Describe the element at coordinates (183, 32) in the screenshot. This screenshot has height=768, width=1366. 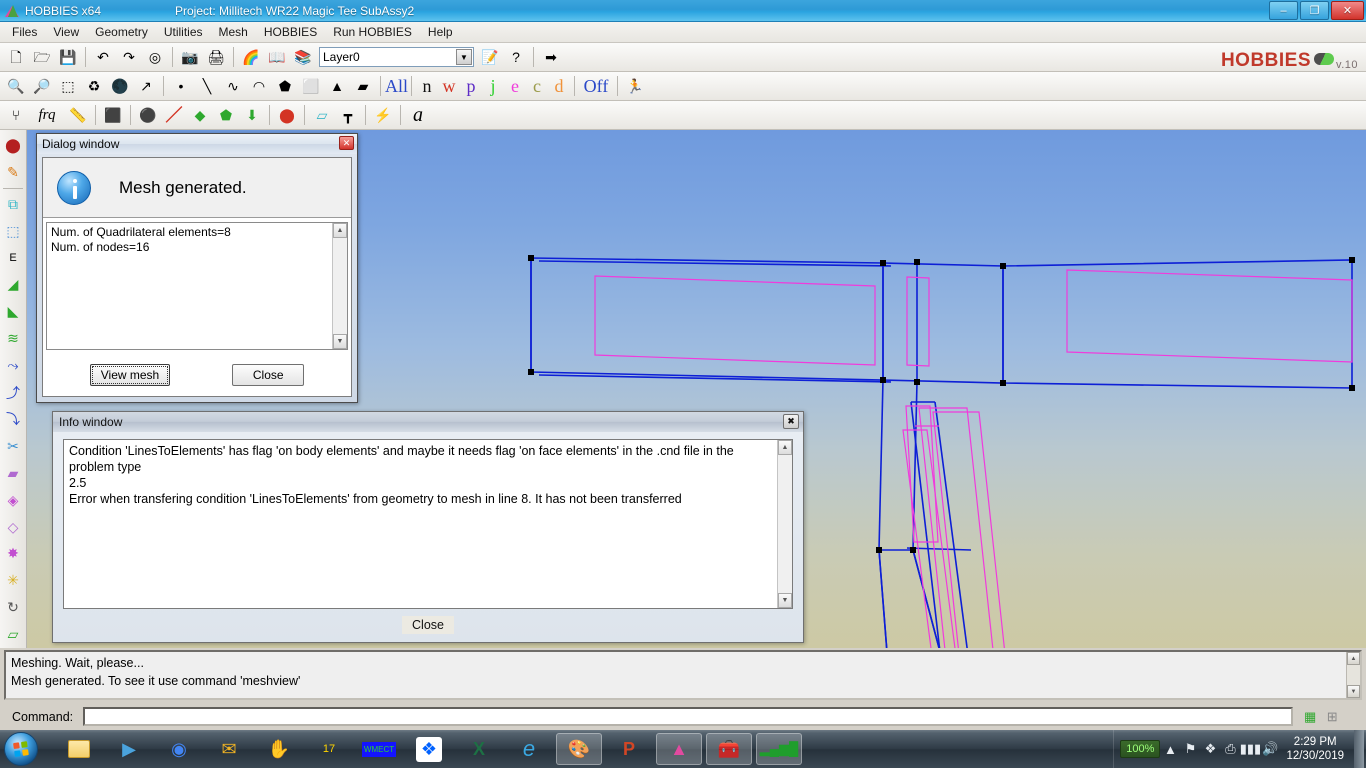
I see `menu-item-utilities: Utilities` at that location.